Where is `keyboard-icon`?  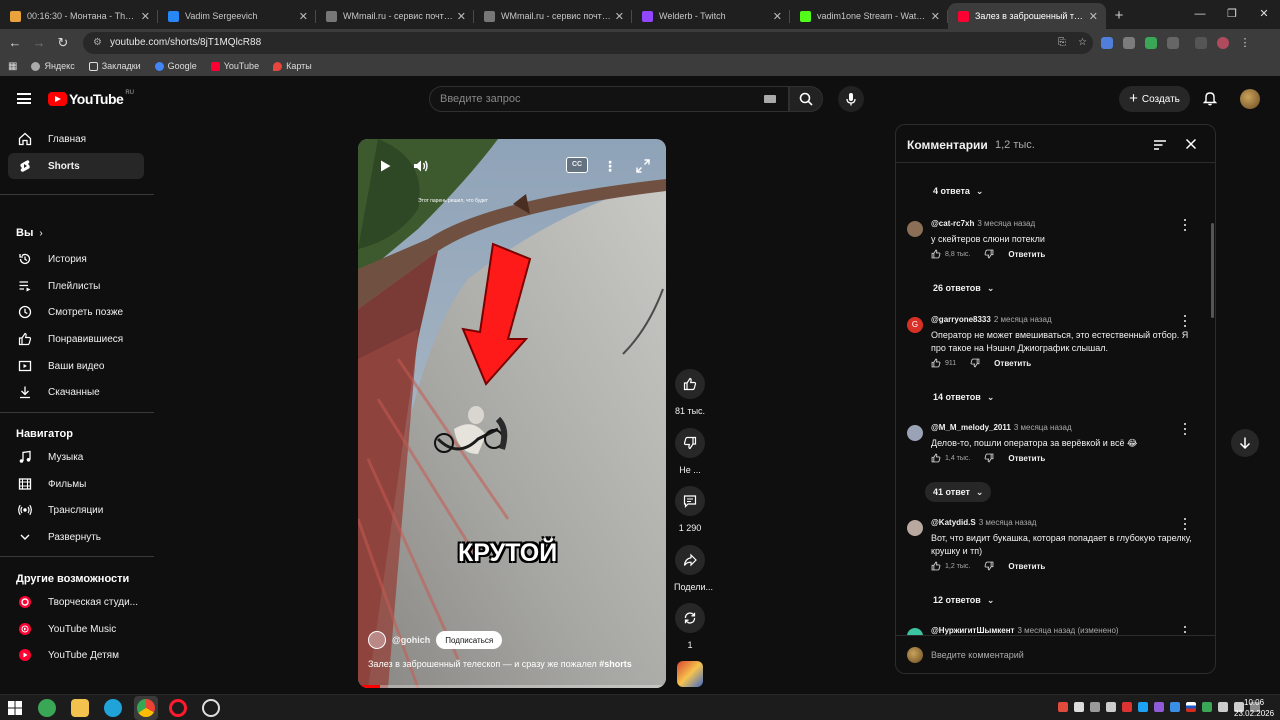
keyboard-icon is located at coordinates (770, 99).